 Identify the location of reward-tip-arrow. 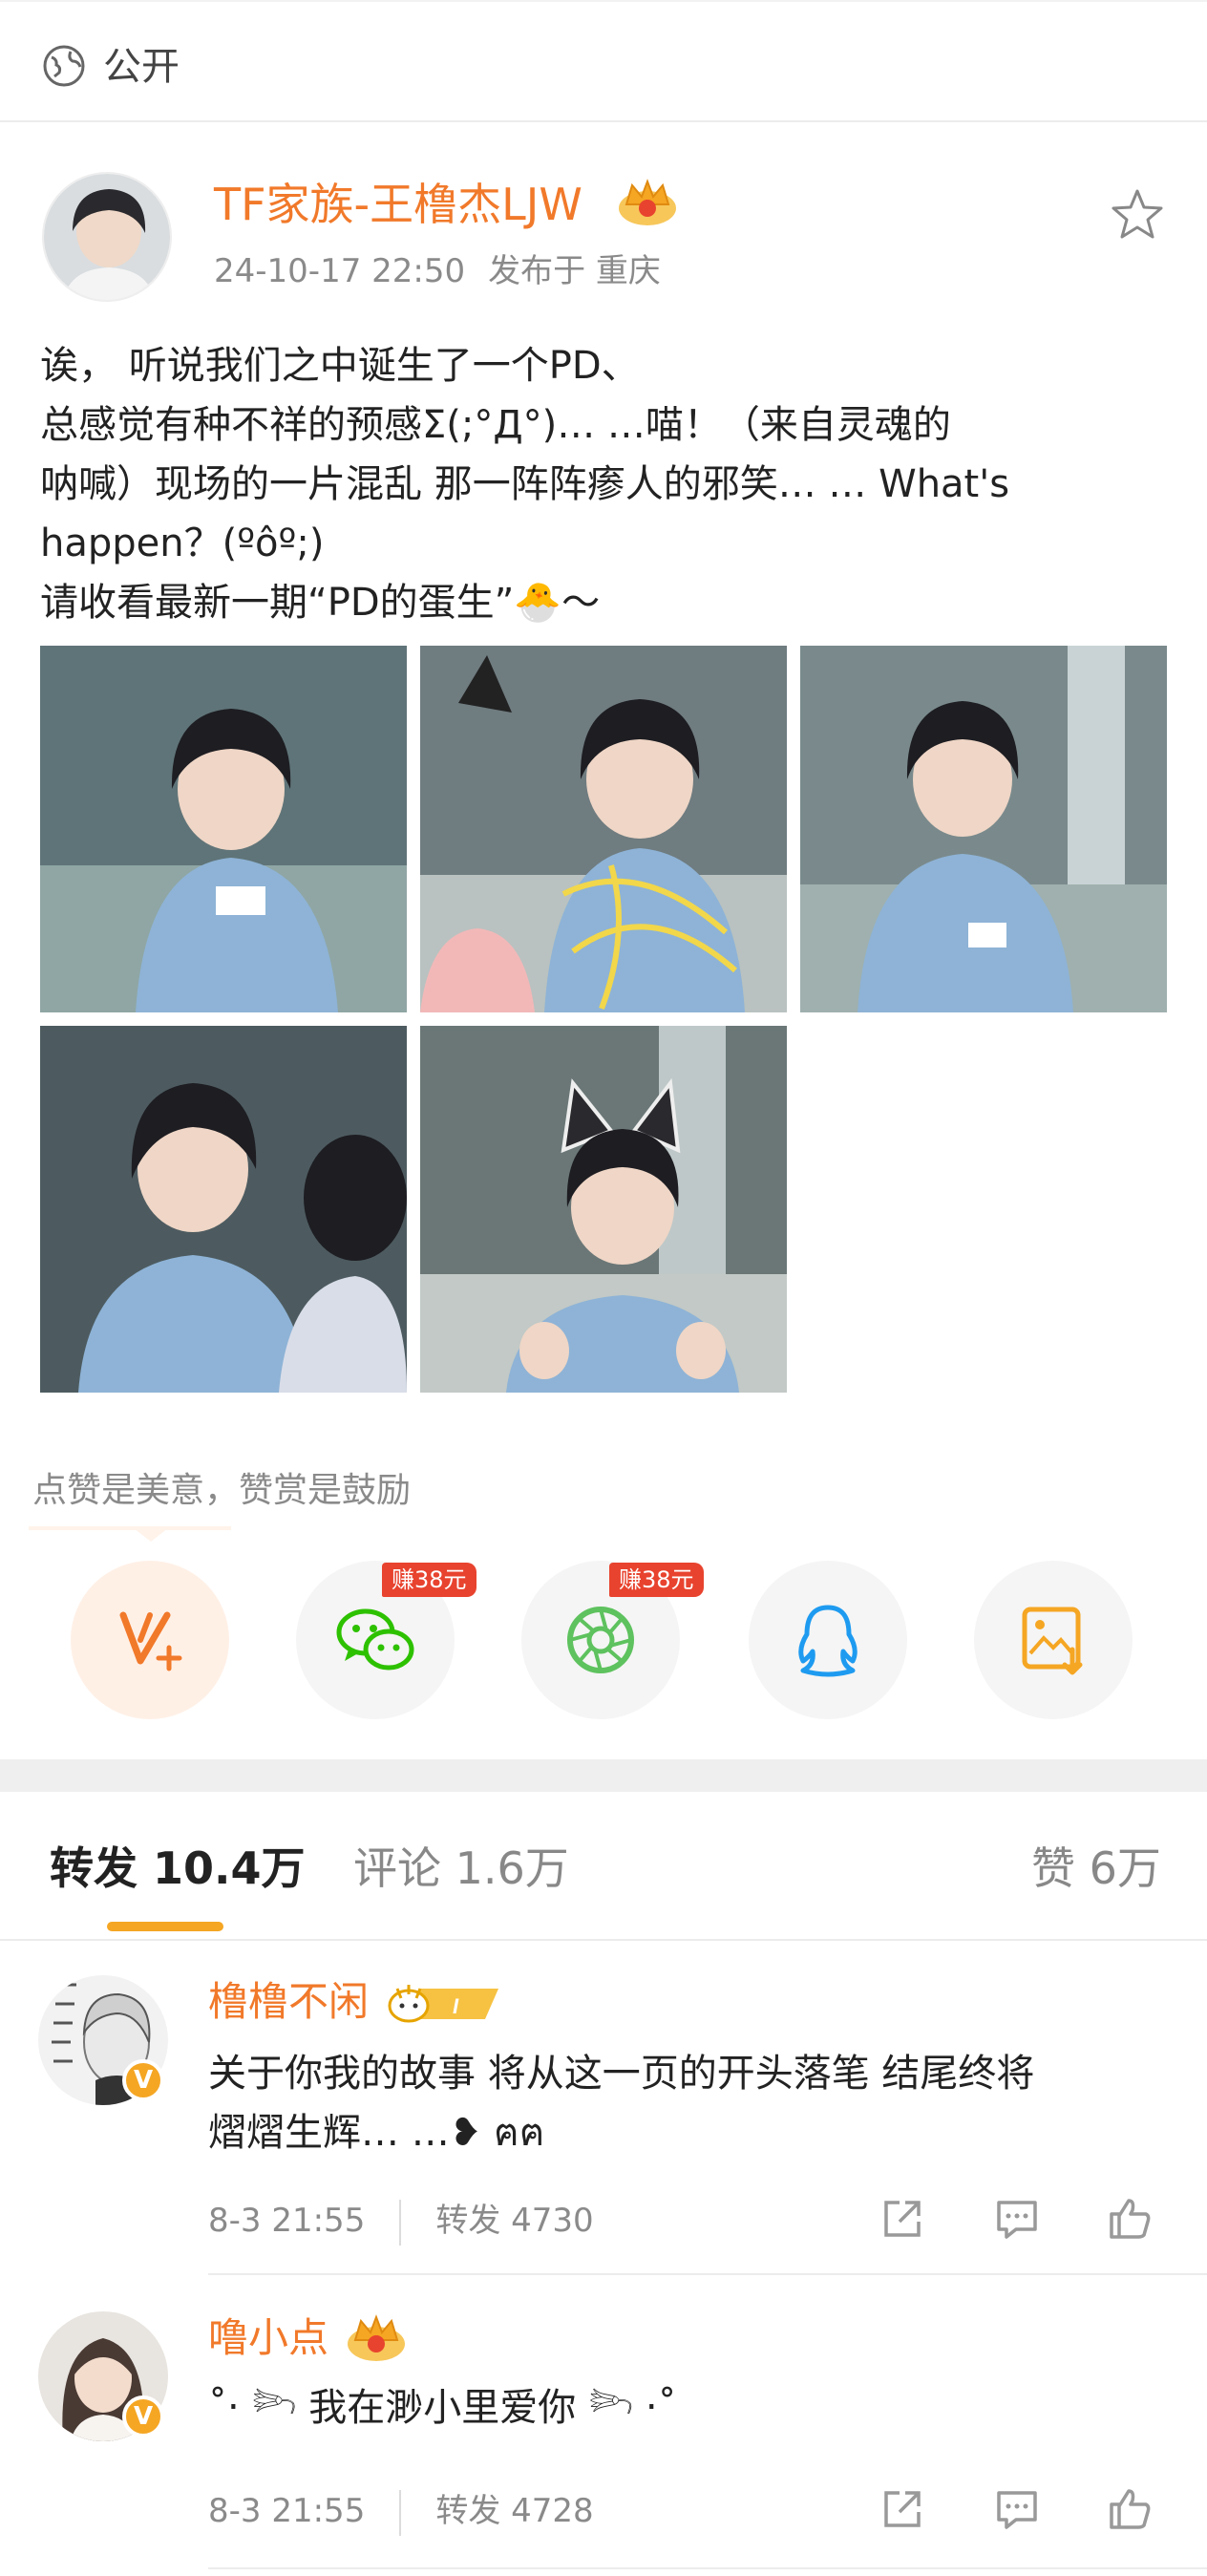
(151, 1535).